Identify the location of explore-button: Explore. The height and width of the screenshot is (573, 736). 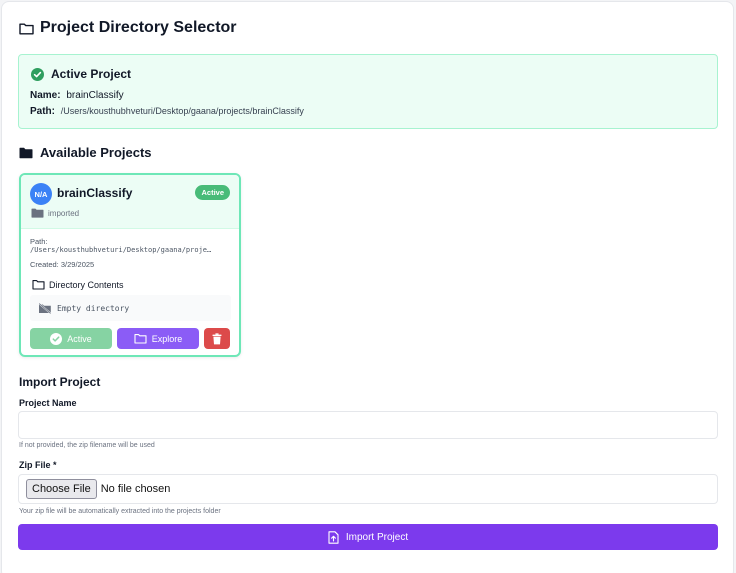
(158, 338).